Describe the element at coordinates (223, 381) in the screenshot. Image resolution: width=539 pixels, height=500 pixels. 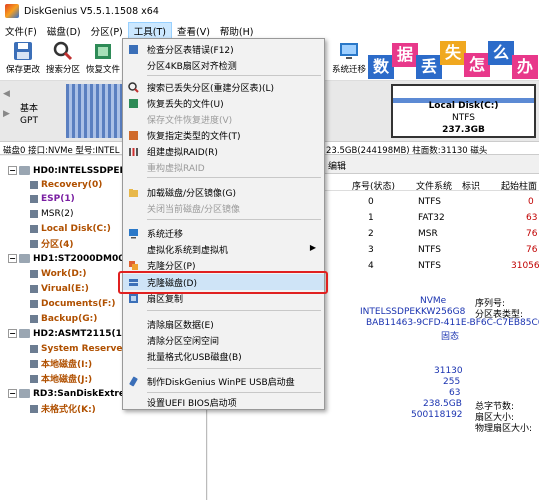
I see `menu-item-make-winpe-usb: 制作DiskGenius WinPE USB启动盘` at that location.